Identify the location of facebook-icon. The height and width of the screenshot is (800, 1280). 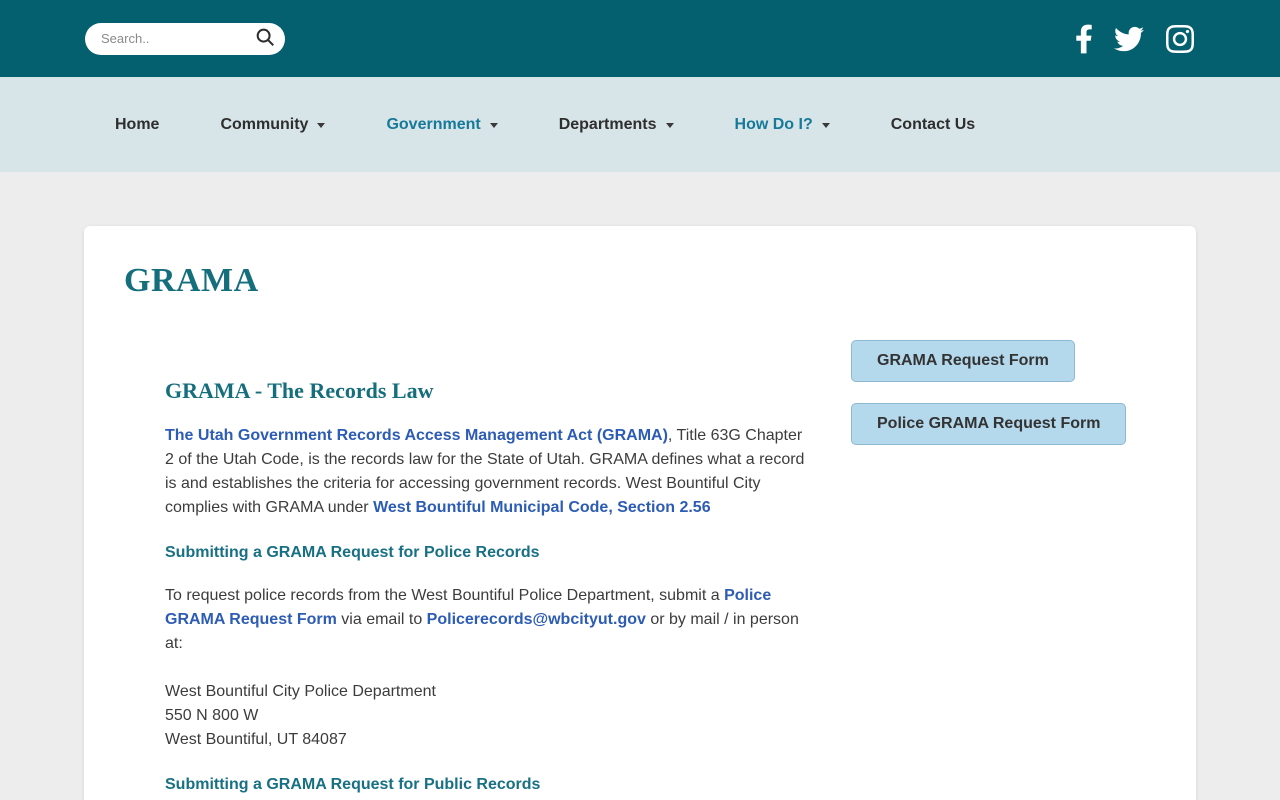
(1084, 39).